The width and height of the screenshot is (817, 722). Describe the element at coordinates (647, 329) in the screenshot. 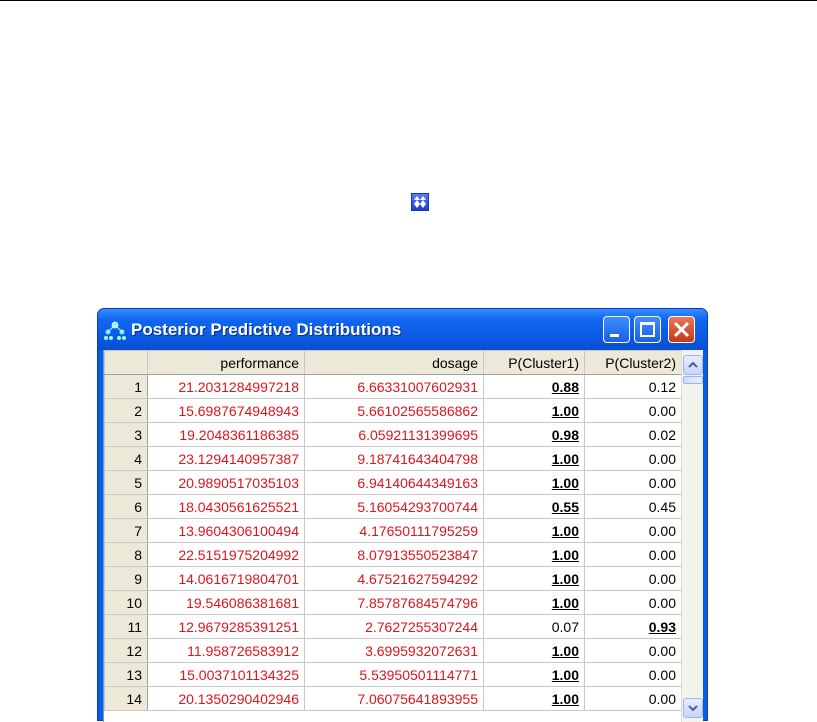

I see `maximize-button` at that location.